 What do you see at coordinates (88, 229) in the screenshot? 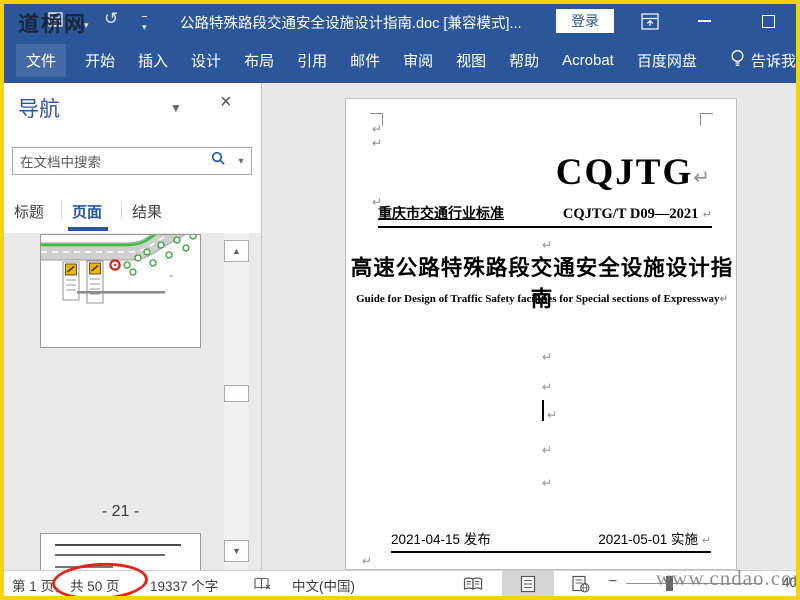
I see `nav-tab-active-underline` at bounding box center [88, 229].